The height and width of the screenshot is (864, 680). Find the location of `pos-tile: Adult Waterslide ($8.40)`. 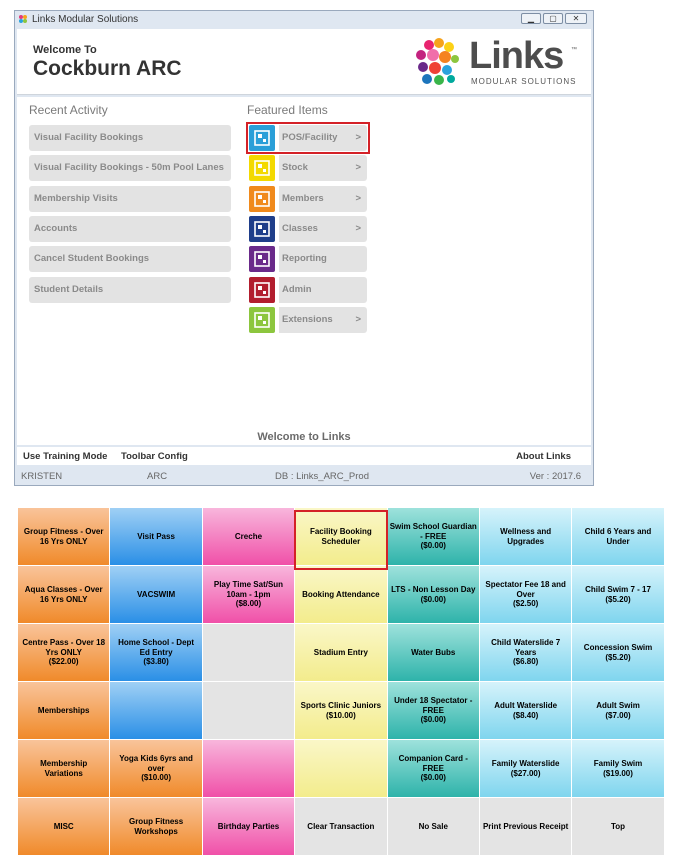

pos-tile: Adult Waterslide ($8.40) is located at coordinates (526, 711).